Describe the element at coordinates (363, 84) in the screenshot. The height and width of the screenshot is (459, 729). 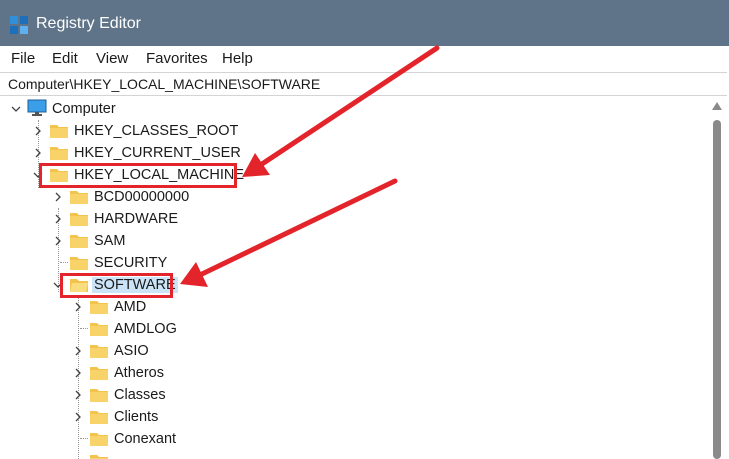
I see `address-bar: Computer\HKEY_LOCAL_MACHINE\SOFTWARE` at that location.